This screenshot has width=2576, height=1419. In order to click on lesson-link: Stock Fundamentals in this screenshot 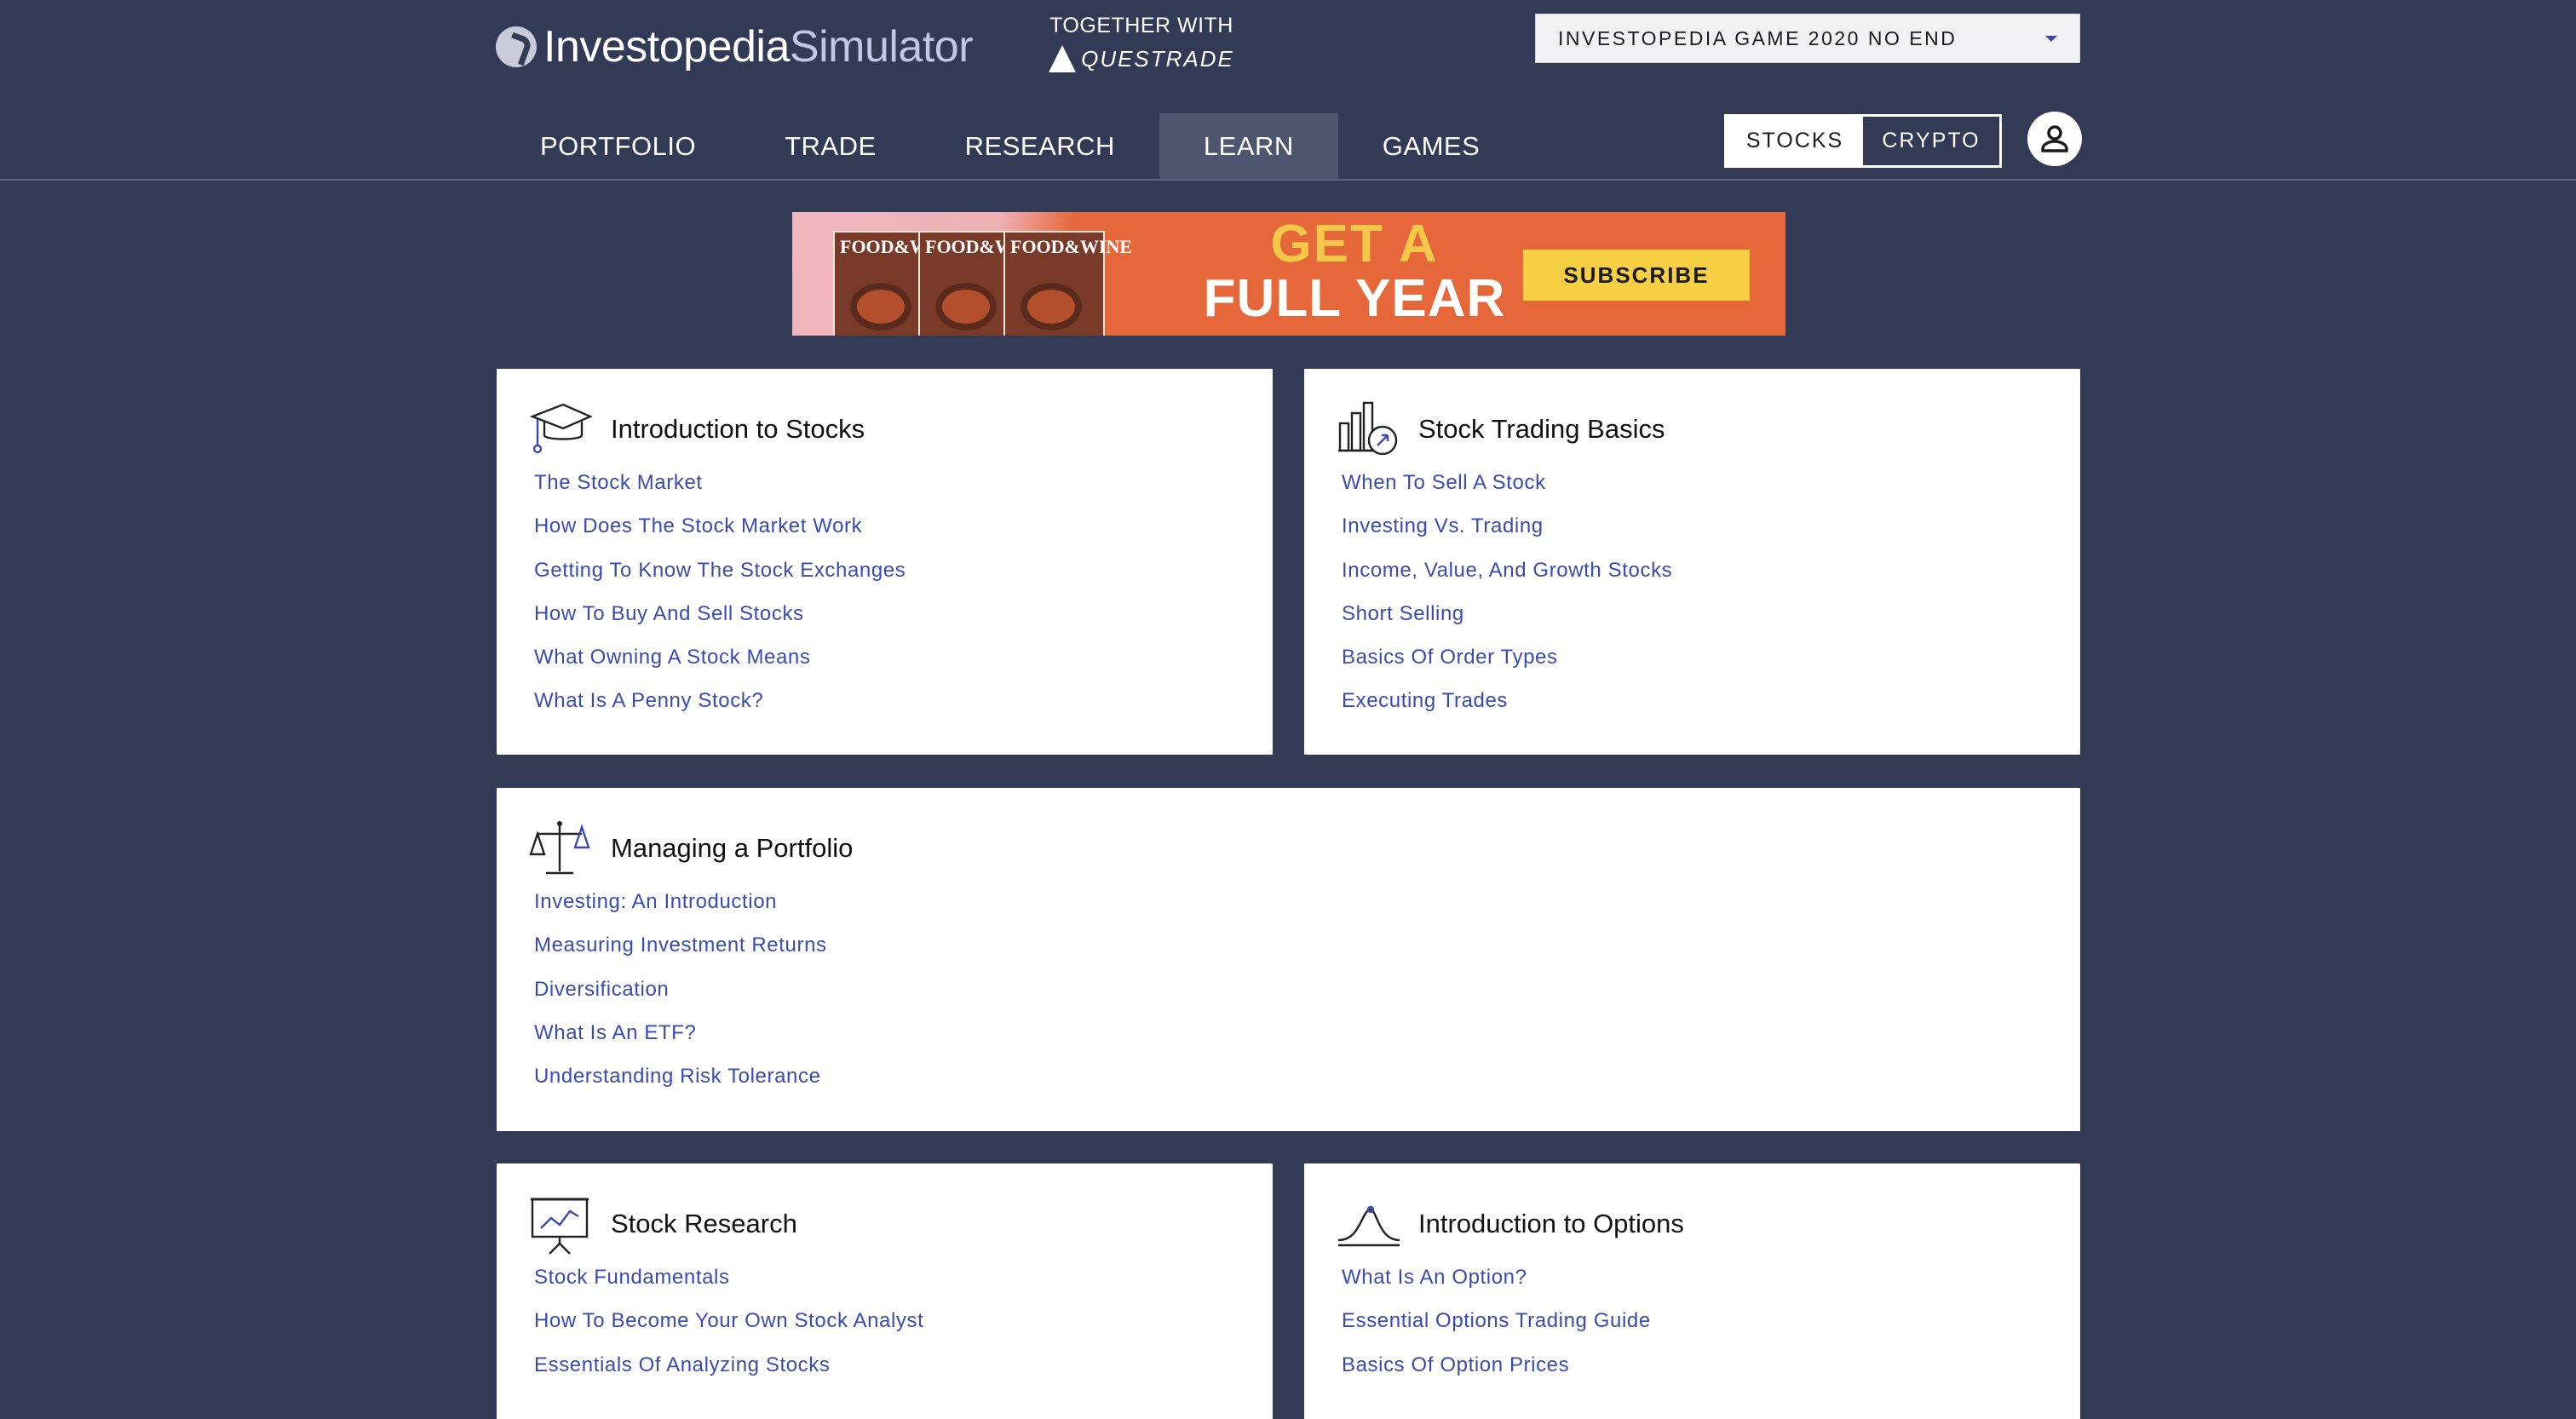, I will do `click(632, 1278)`.